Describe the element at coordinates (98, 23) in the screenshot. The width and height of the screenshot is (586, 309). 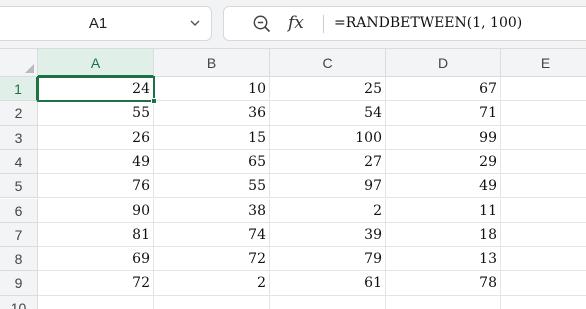
I see `name-box-value: A1` at that location.